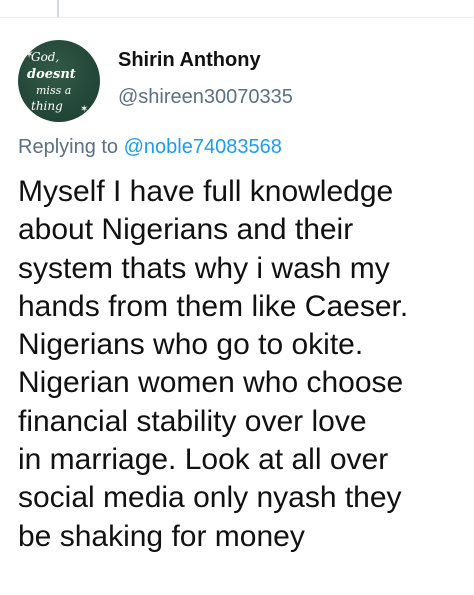  Describe the element at coordinates (45, 57) in the screenshot. I see `avatar-line-1: God,` at that location.